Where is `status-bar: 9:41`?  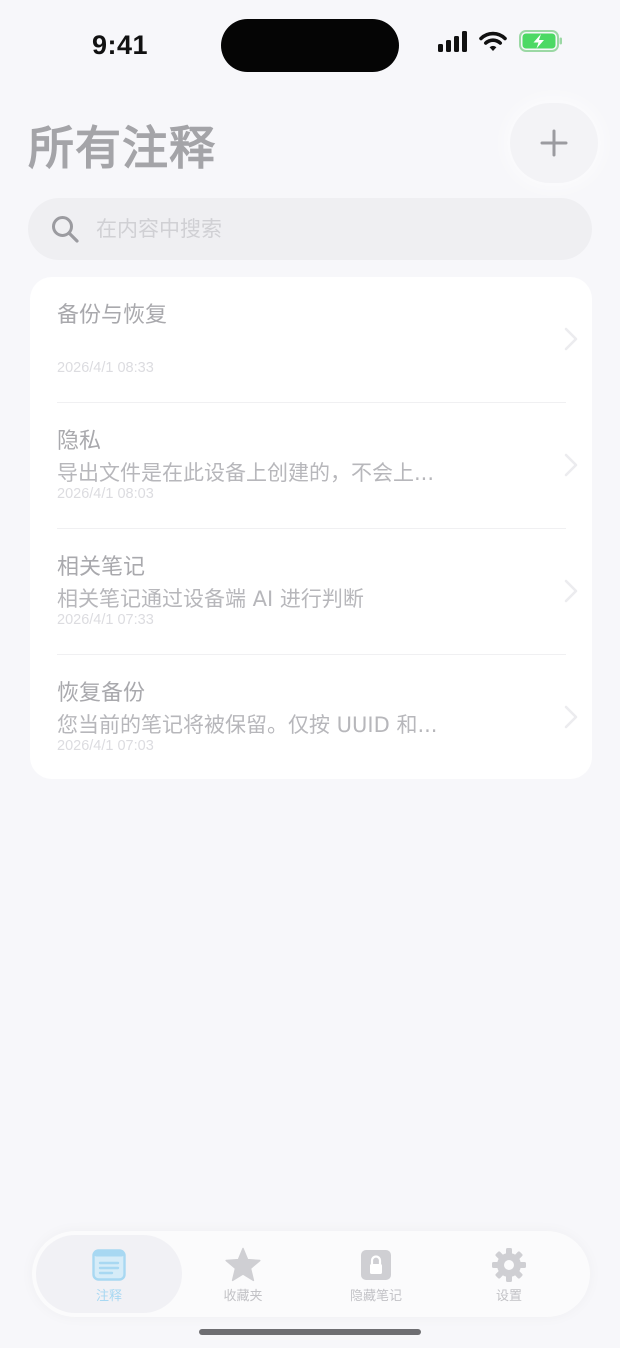
status-bar: 9:41 is located at coordinates (310, 45).